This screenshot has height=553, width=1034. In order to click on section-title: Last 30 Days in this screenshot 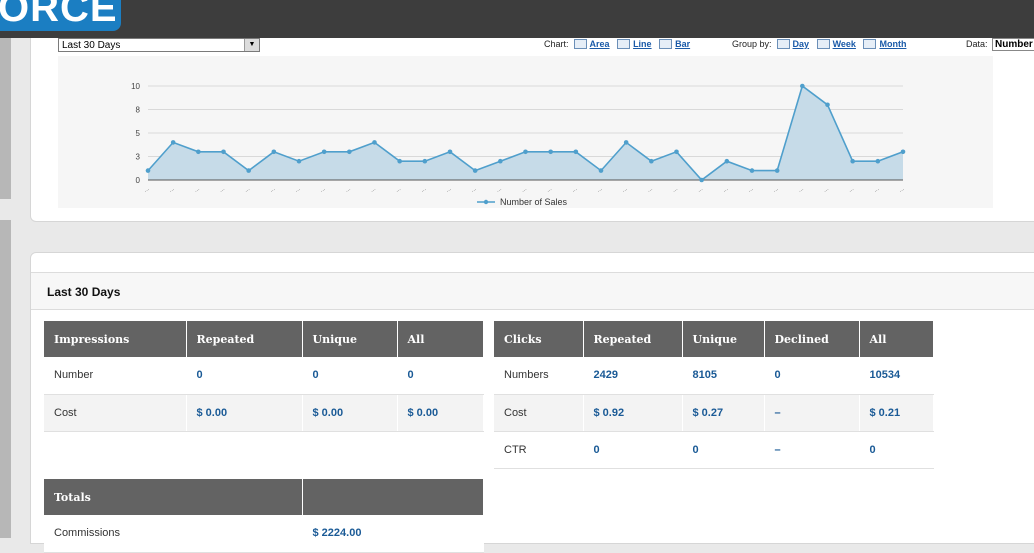, I will do `click(84, 292)`.